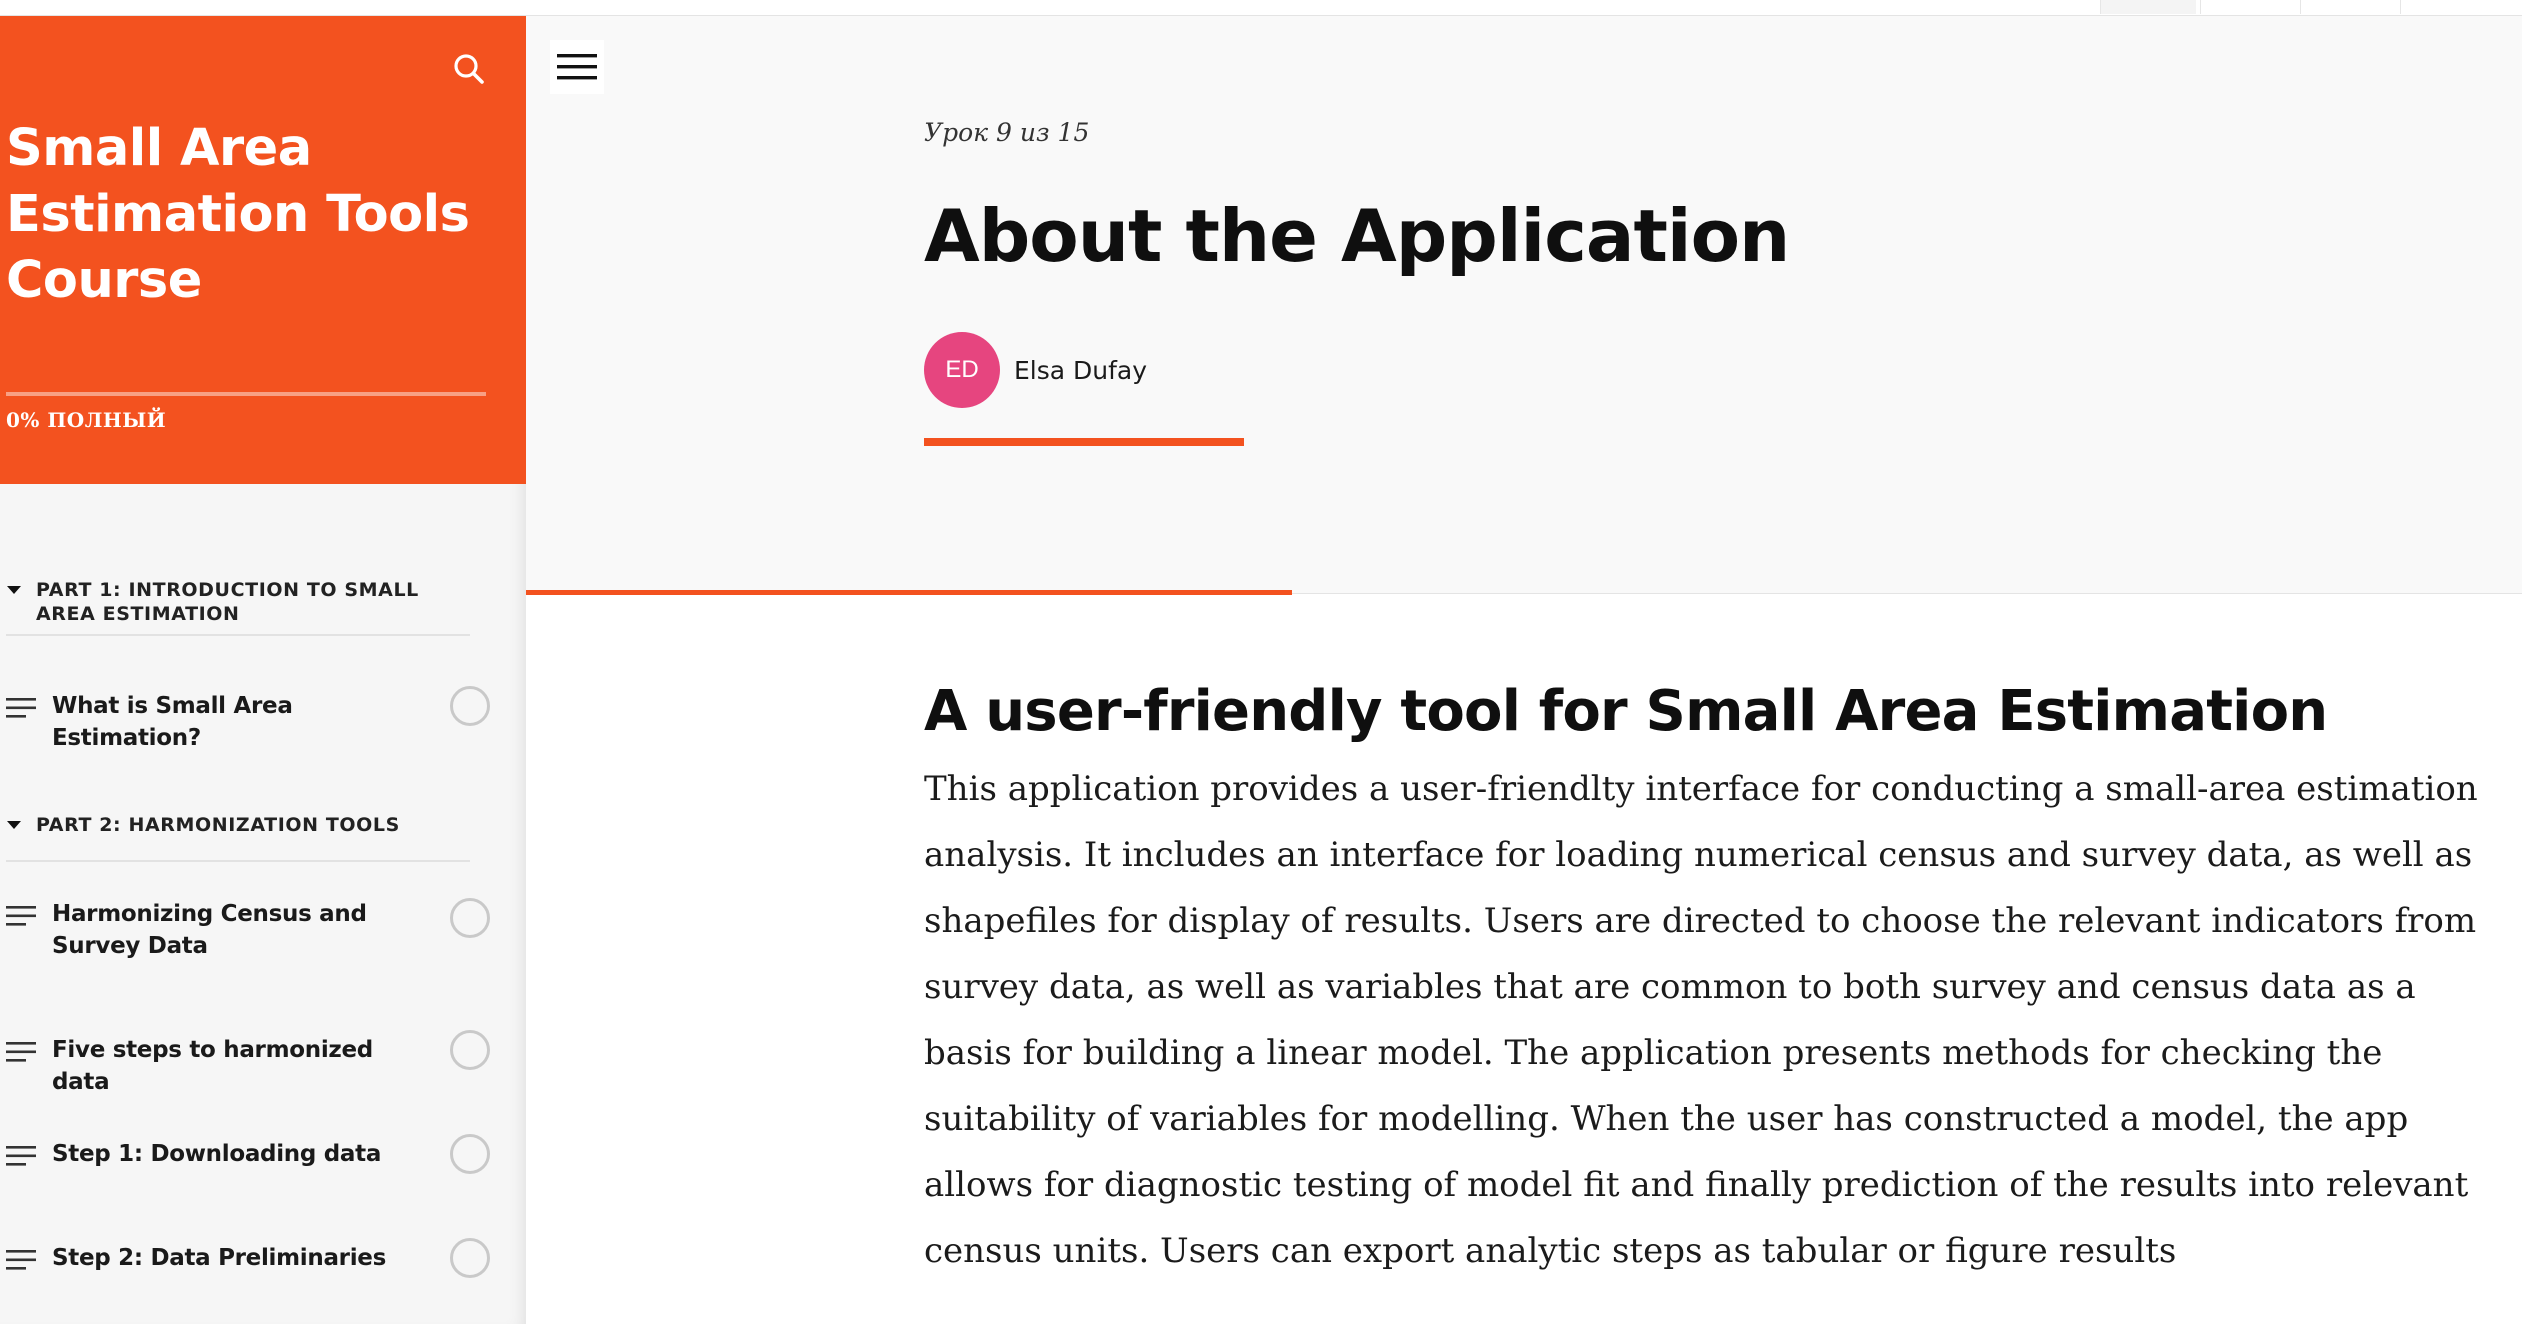  I want to click on lesson-label: Step 1: Downloading data, so click(217, 1154).